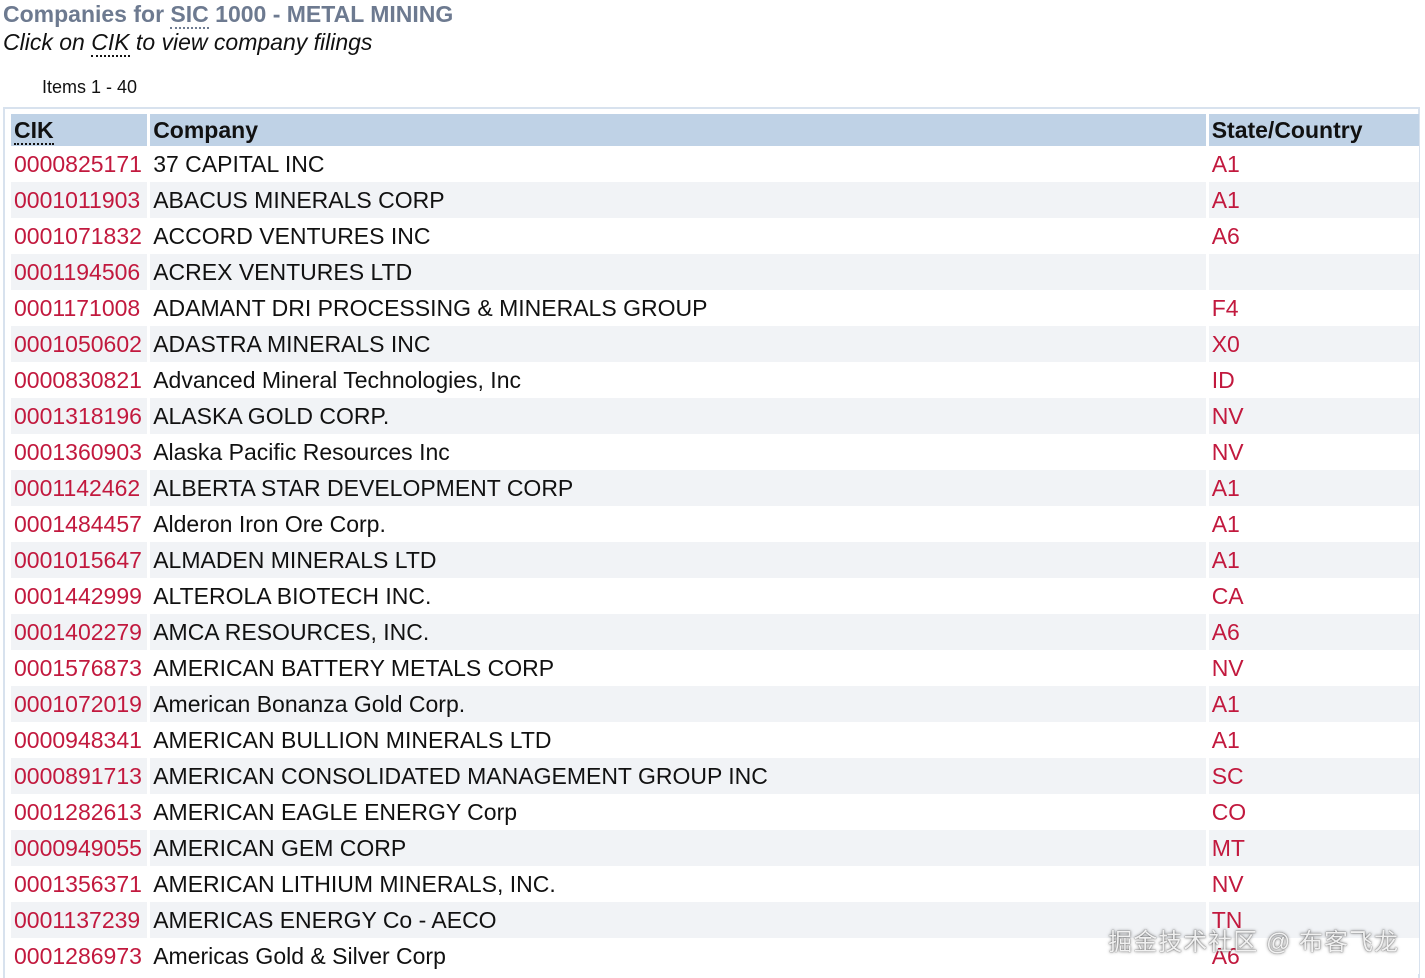  I want to click on cik-link: 0001286973, so click(78, 956).